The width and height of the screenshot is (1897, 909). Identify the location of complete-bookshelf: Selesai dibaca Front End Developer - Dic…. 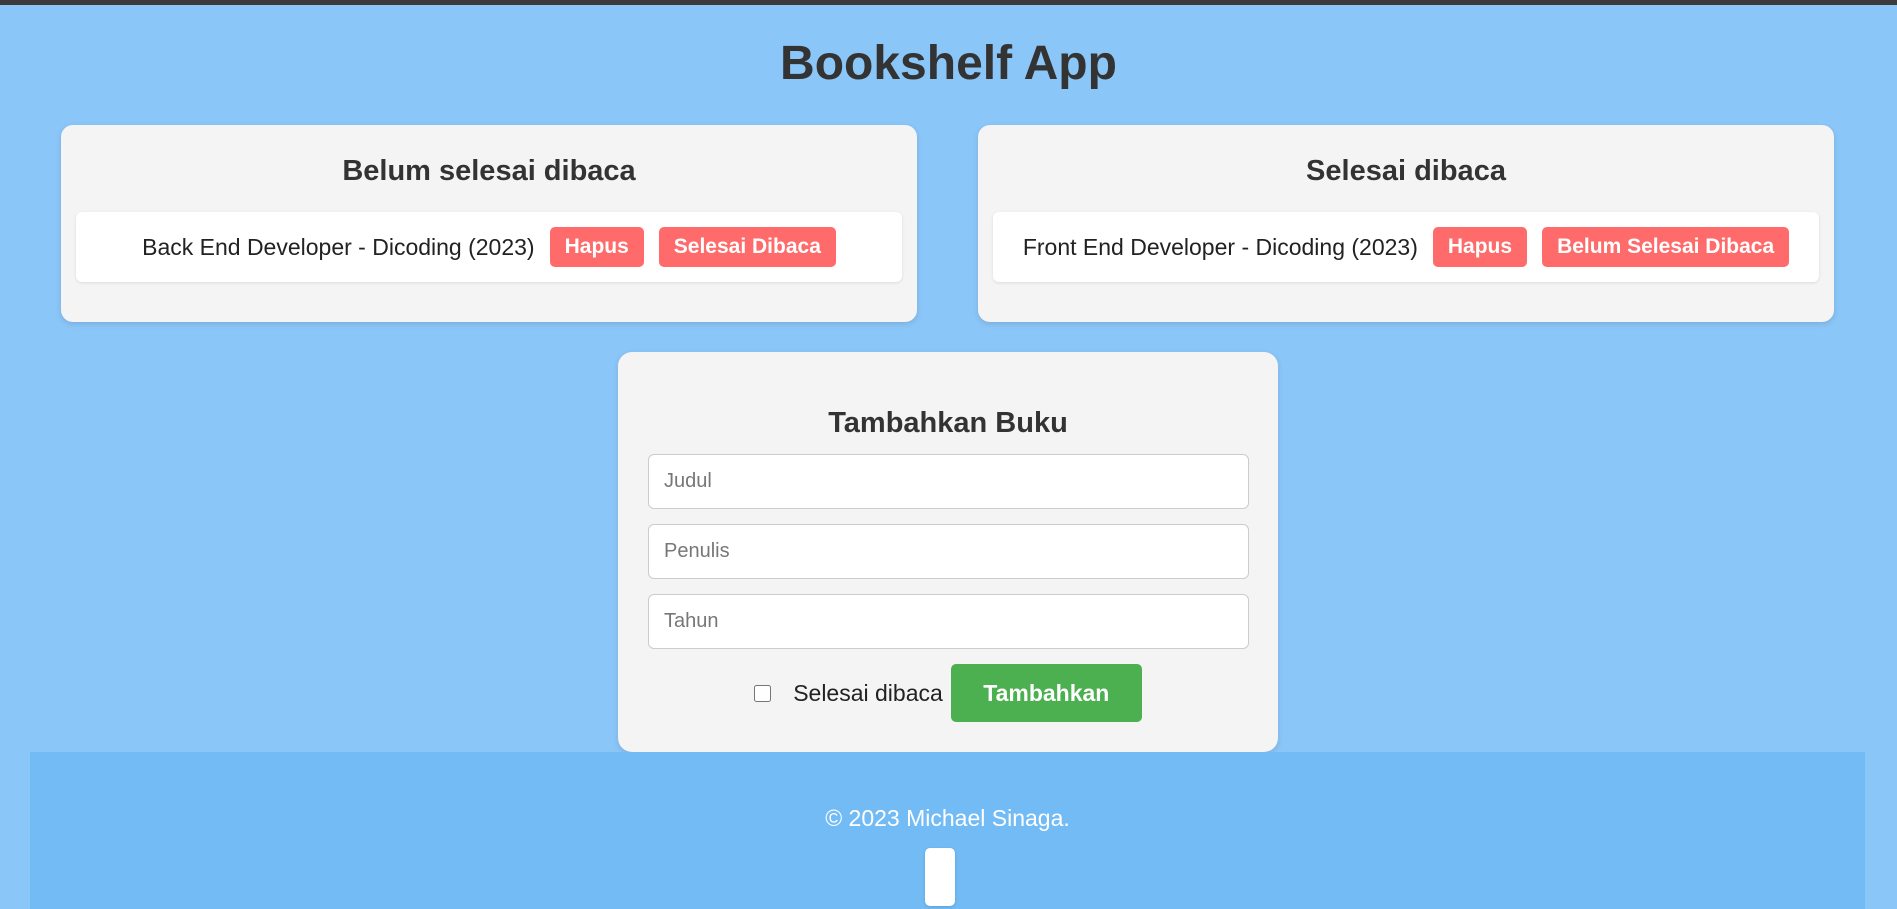
(1406, 223).